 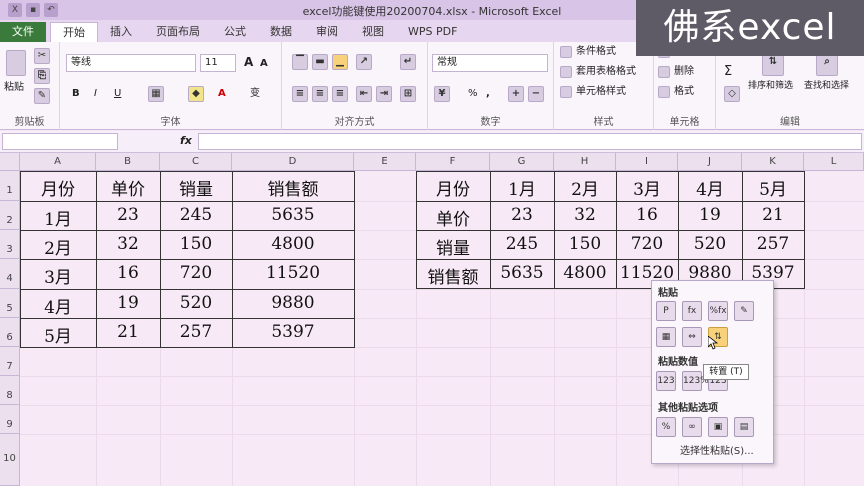 What do you see at coordinates (196, 94) in the screenshot?
I see `fill-color-icon: ◆` at bounding box center [196, 94].